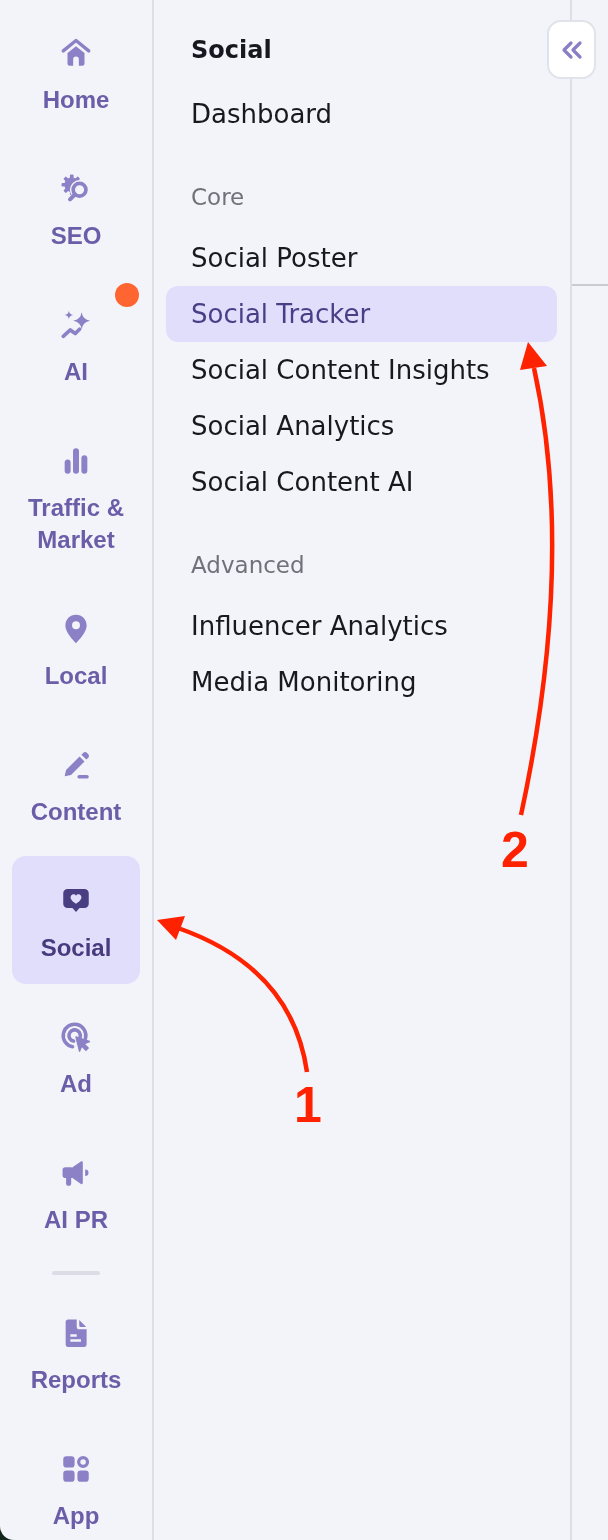 This screenshot has width=608, height=1540. What do you see at coordinates (361, 370) in the screenshot?
I see `submenu-item: Social Content Insights` at bounding box center [361, 370].